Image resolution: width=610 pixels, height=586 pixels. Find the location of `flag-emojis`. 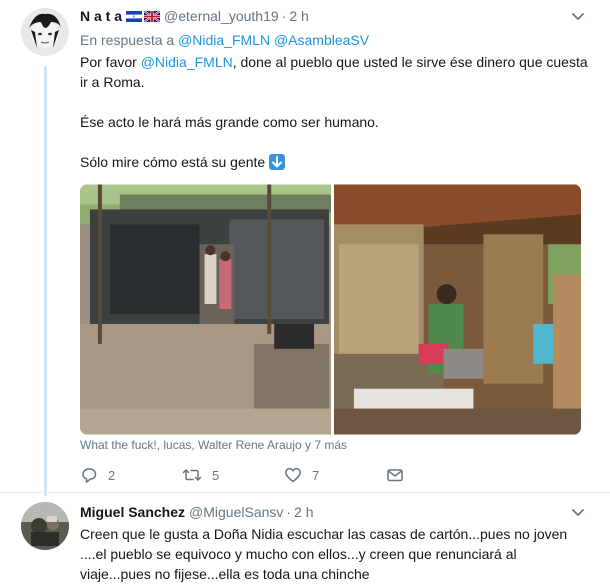

flag-emojis is located at coordinates (143, 16).